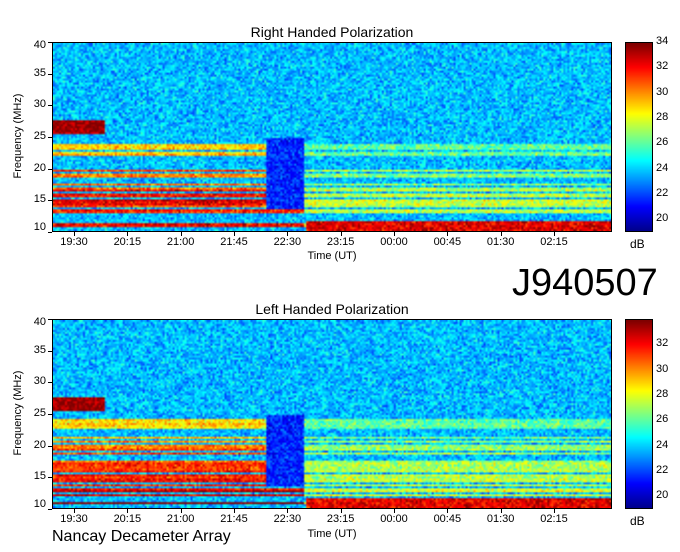  What do you see at coordinates (662, 41) in the screenshot?
I see `colorbar-tick-label: 34` at bounding box center [662, 41].